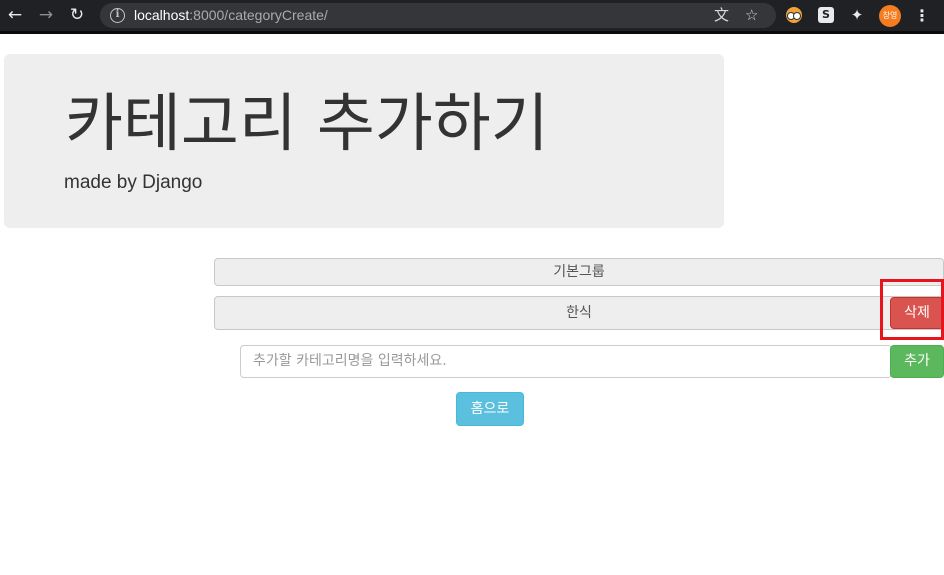 The height and width of the screenshot is (575, 944). I want to click on star-icon: ☆, so click(751, 15).